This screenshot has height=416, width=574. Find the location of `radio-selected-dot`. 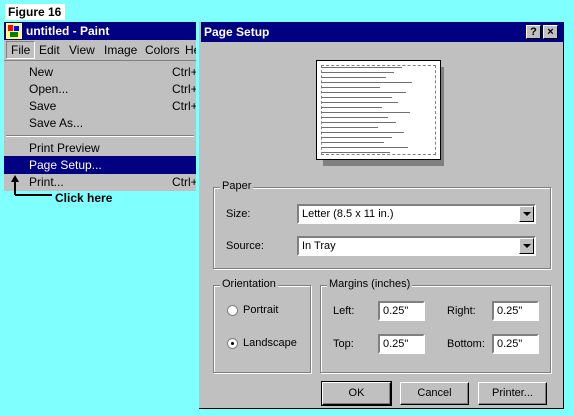

radio-selected-dot is located at coordinates (232, 343).